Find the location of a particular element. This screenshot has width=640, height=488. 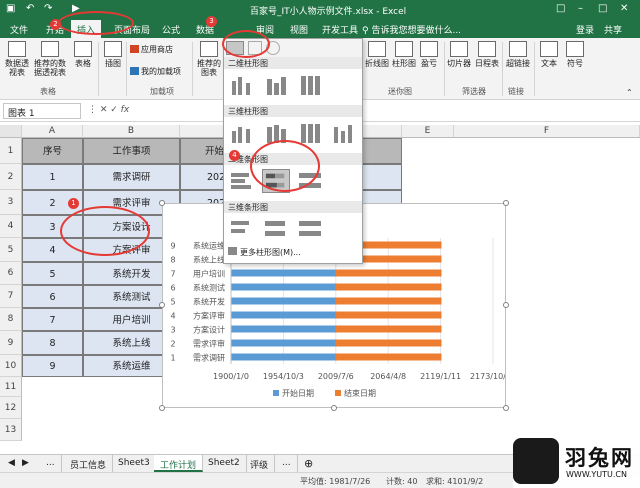

table-header-cell: 工作事项 is located at coordinates (131, 151).